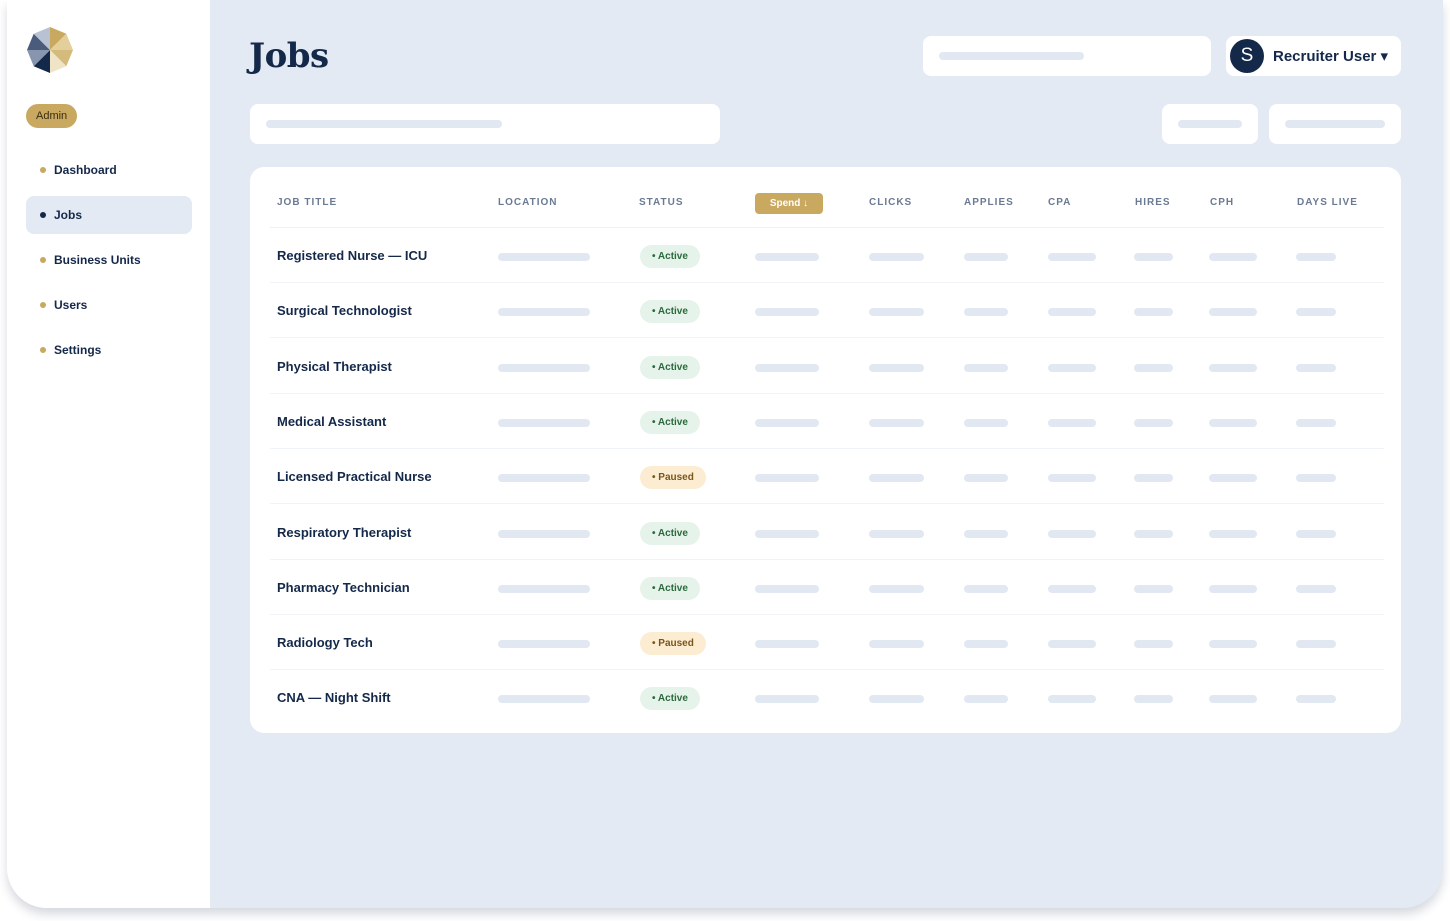  Describe the element at coordinates (384, 124) in the screenshot. I see `placeholder-skeleton` at that location.